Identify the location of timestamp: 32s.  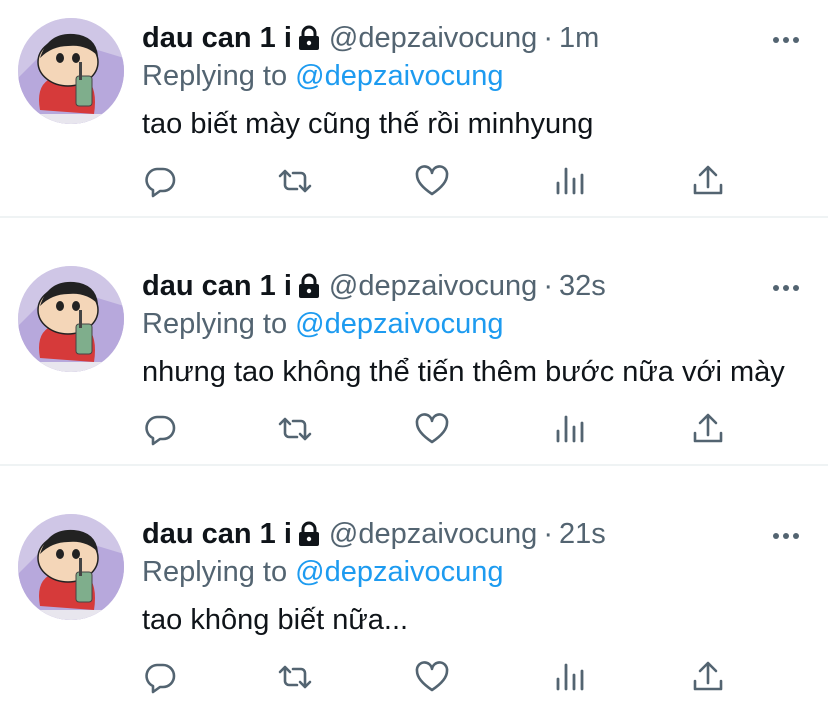
(582, 286).